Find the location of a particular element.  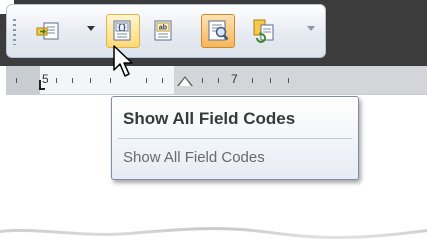

ruler-margin-left is located at coordinates (23, 80).